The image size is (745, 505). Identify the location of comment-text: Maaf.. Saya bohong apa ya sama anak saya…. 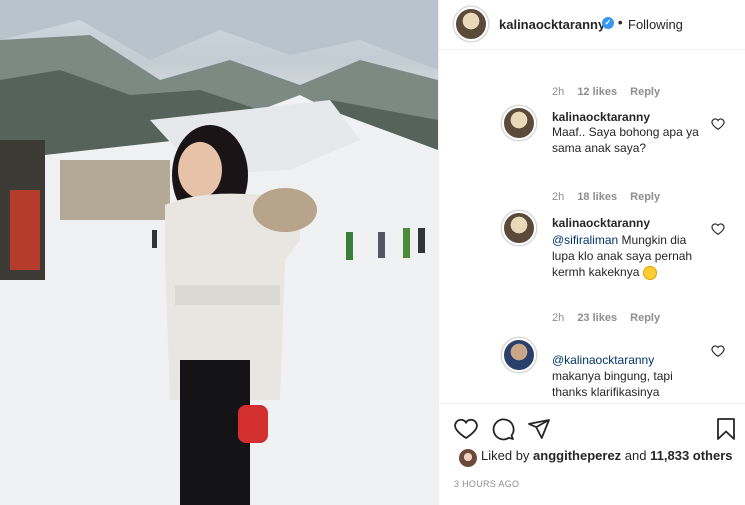
(625, 140).